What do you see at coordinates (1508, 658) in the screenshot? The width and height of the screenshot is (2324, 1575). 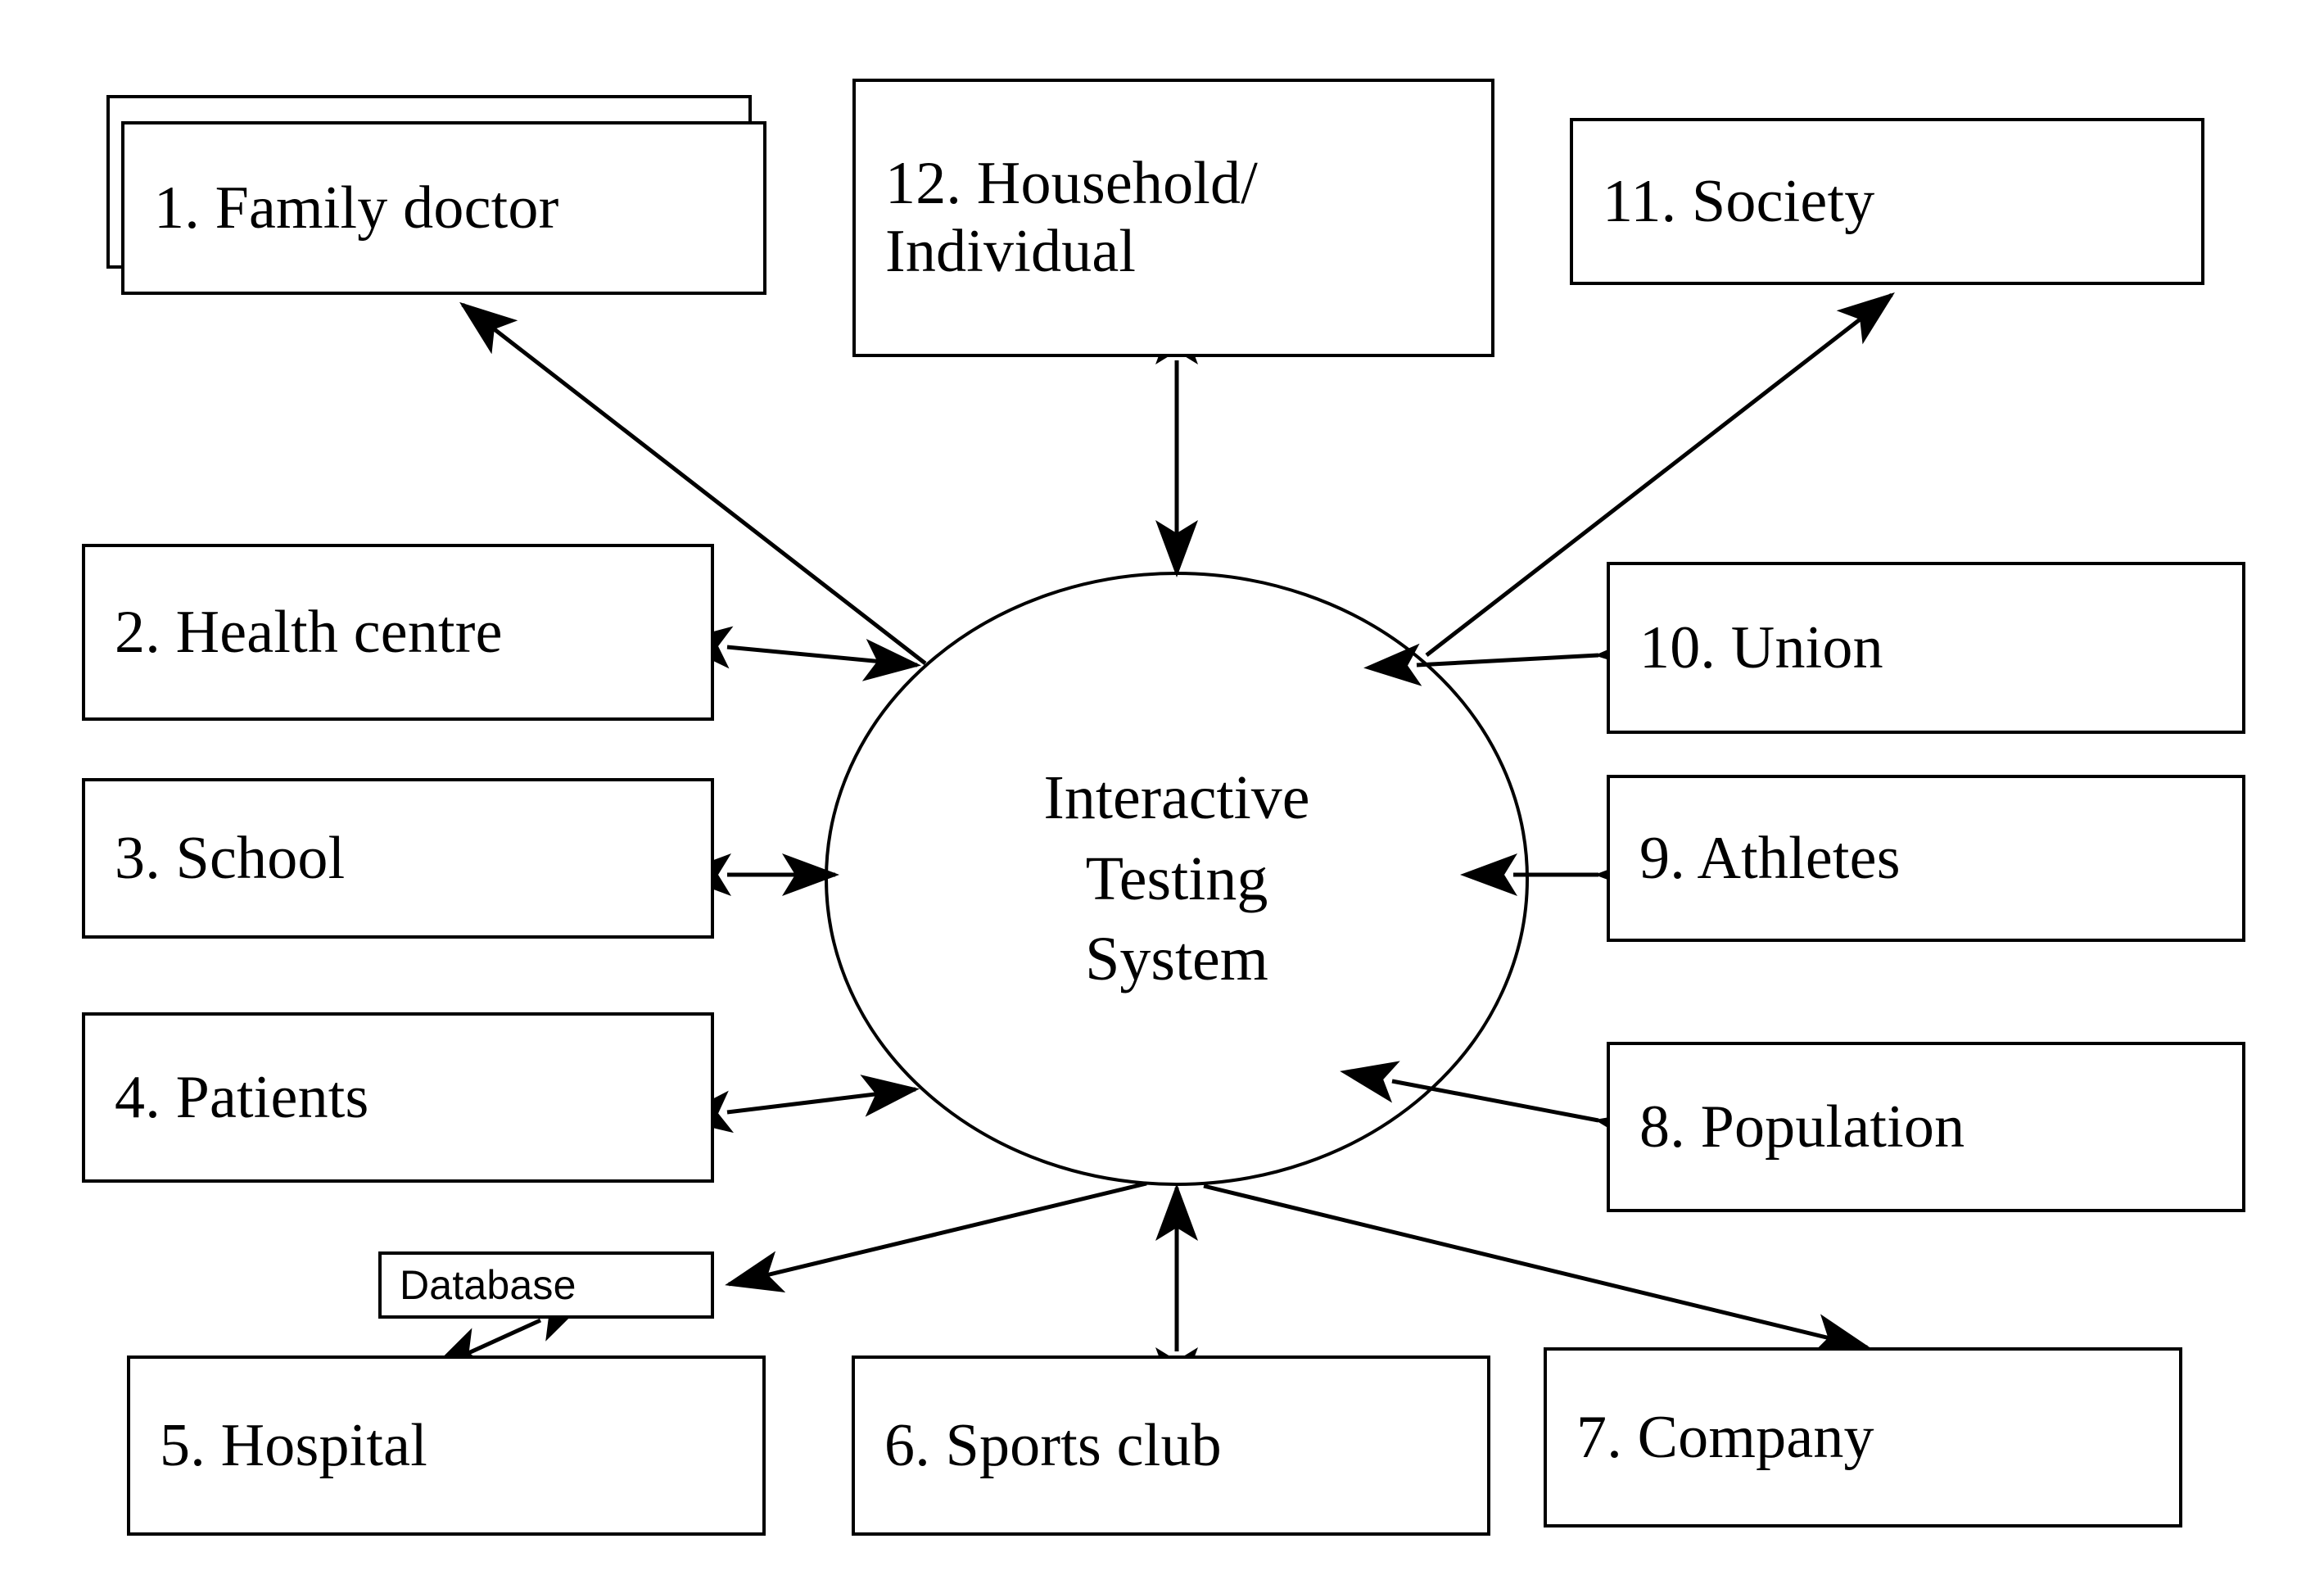 I see `connector-union-system` at bounding box center [1508, 658].